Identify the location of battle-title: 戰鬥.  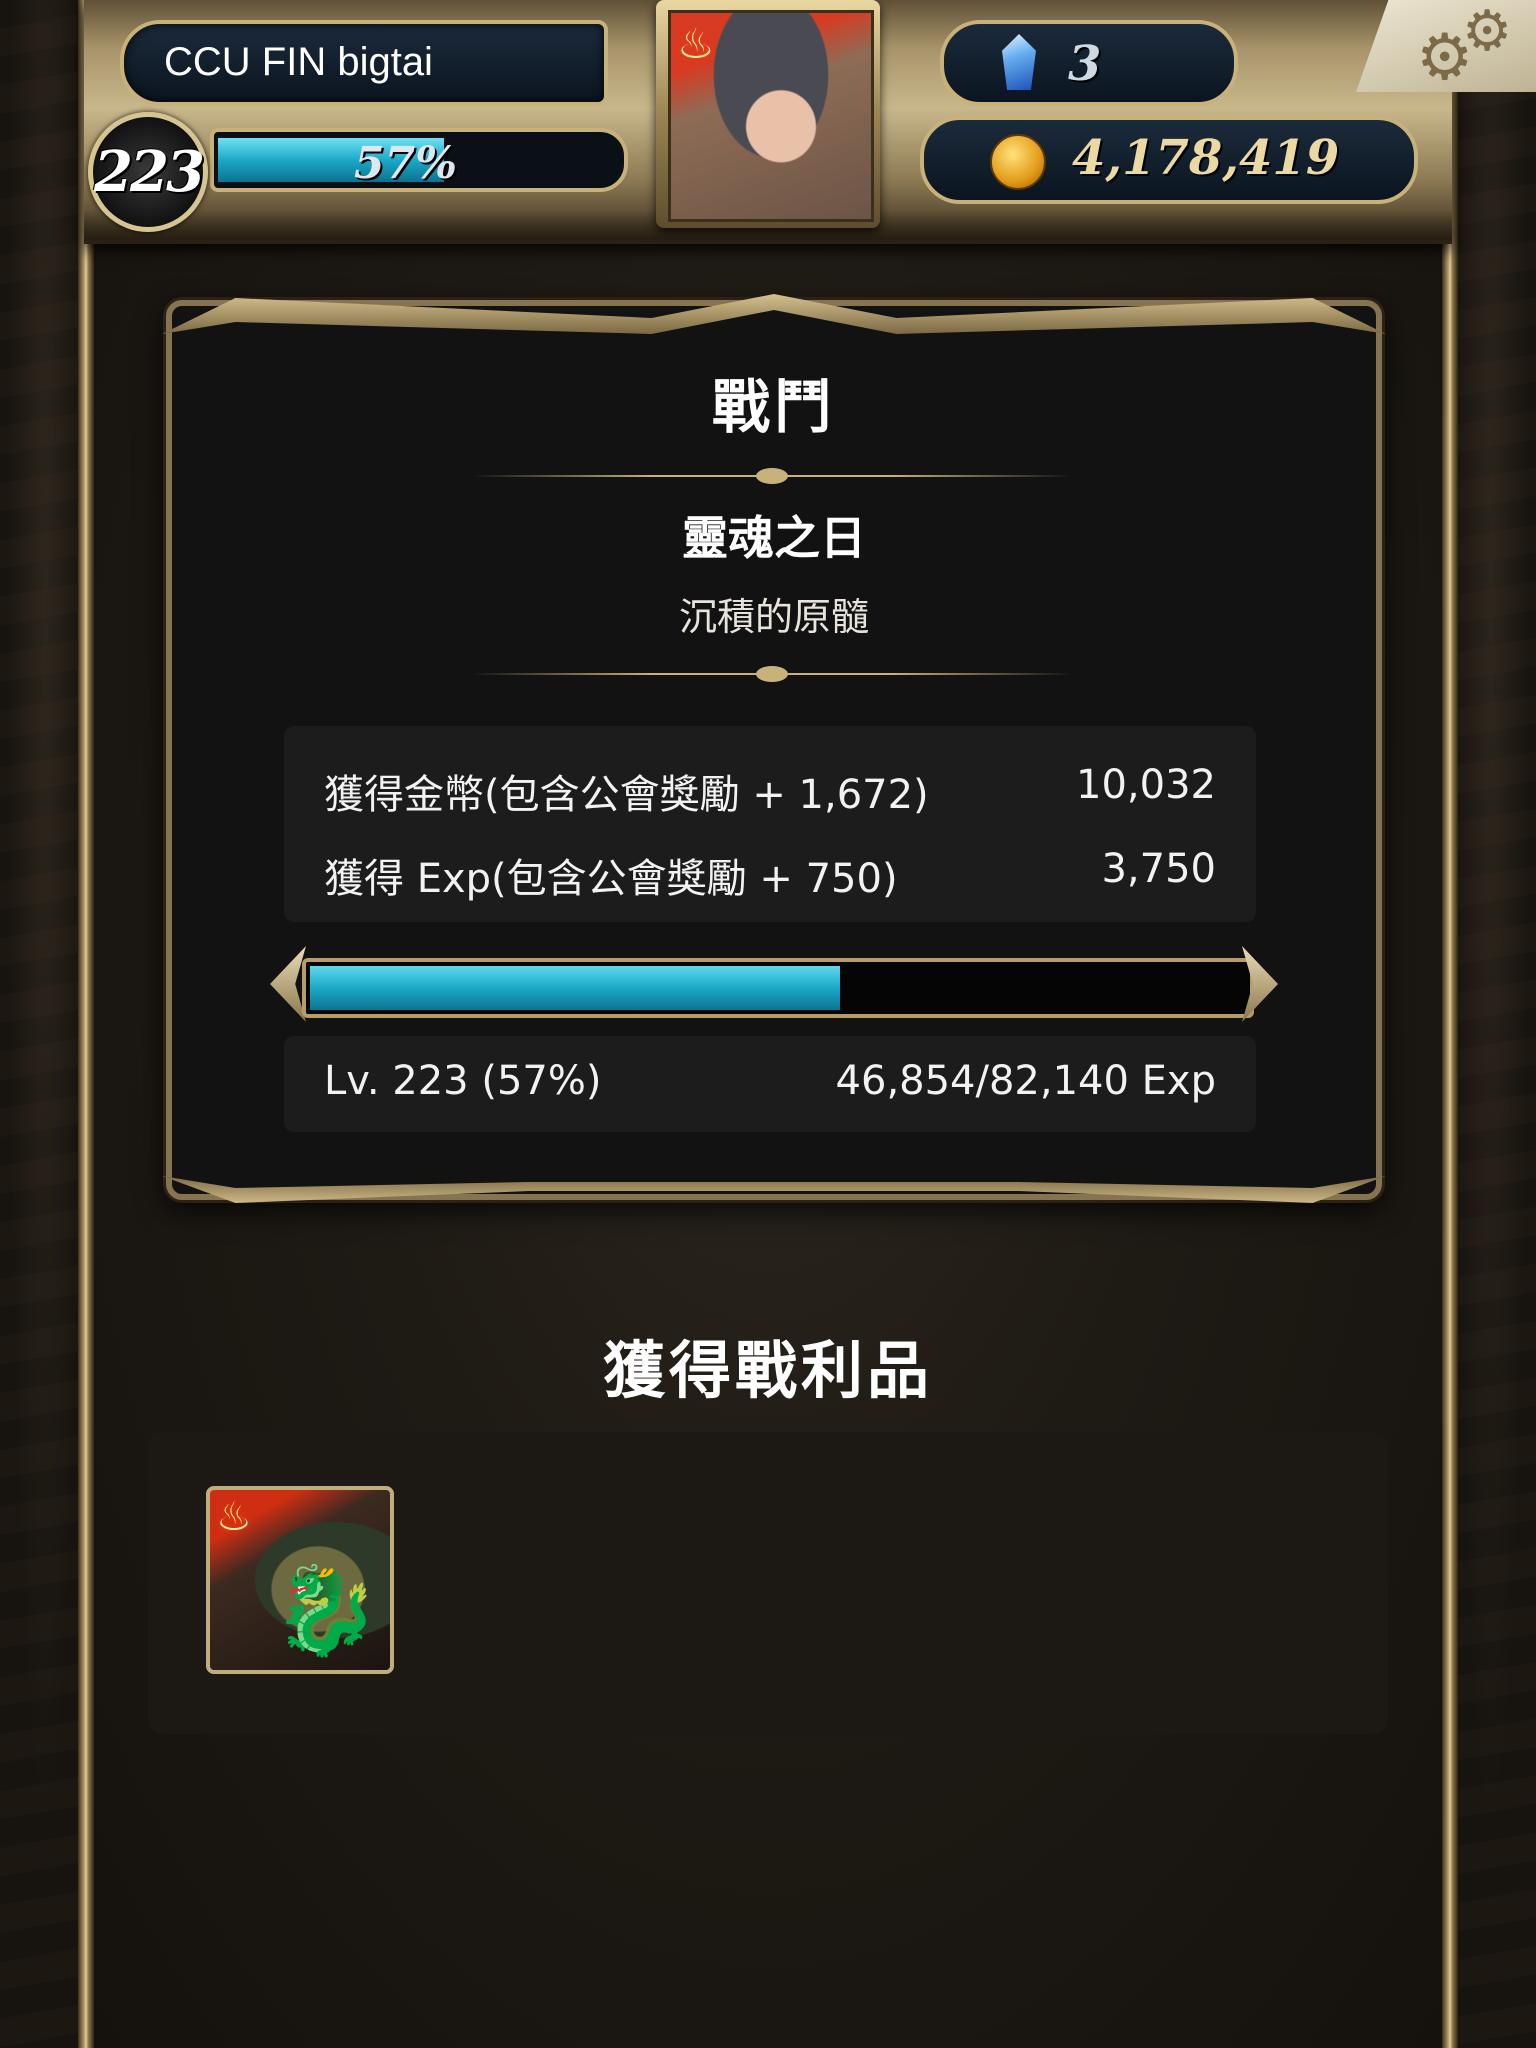
(773, 407).